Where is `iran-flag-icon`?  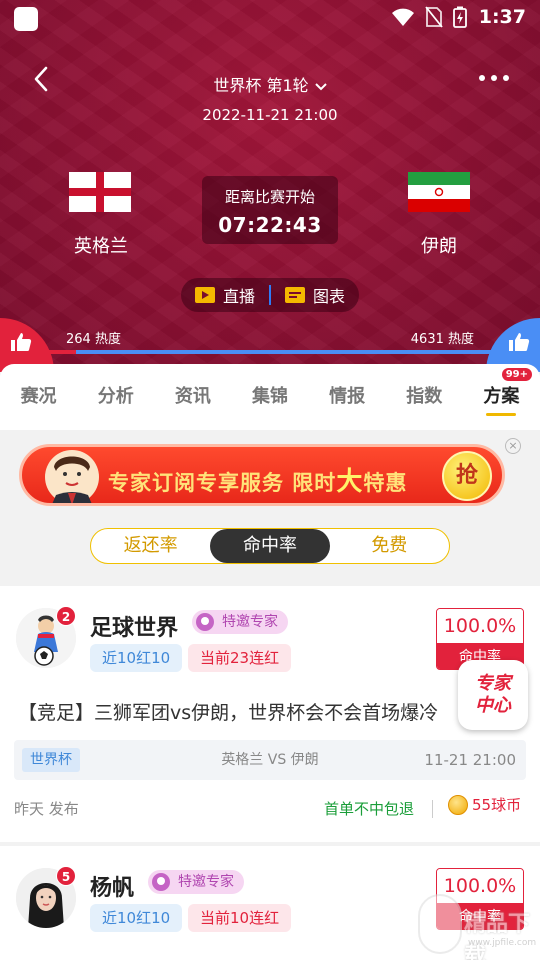
iran-flag-icon is located at coordinates (439, 192).